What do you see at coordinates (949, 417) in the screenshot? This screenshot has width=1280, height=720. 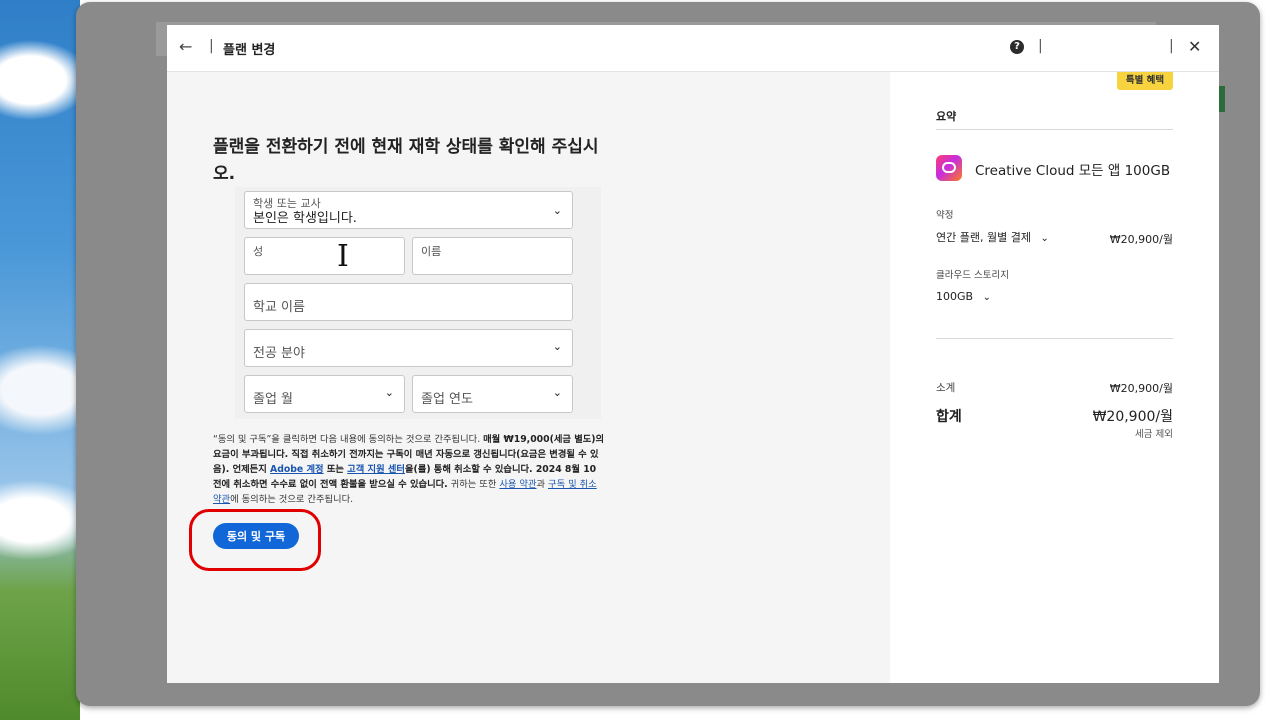 I see `total-label: 합계` at bounding box center [949, 417].